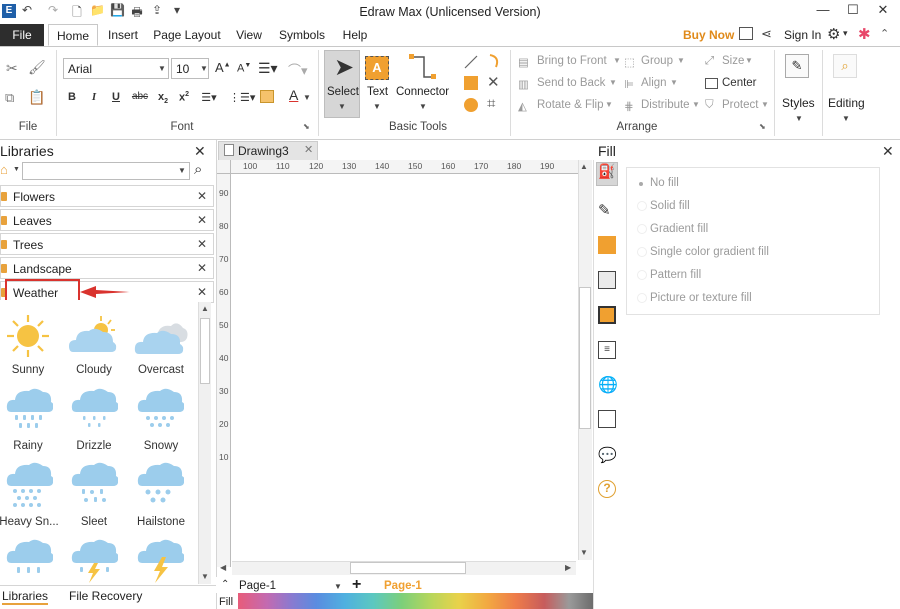  Describe the element at coordinates (584, 552) in the screenshot. I see `canvas-scroll-down-icon: ▼` at that location.